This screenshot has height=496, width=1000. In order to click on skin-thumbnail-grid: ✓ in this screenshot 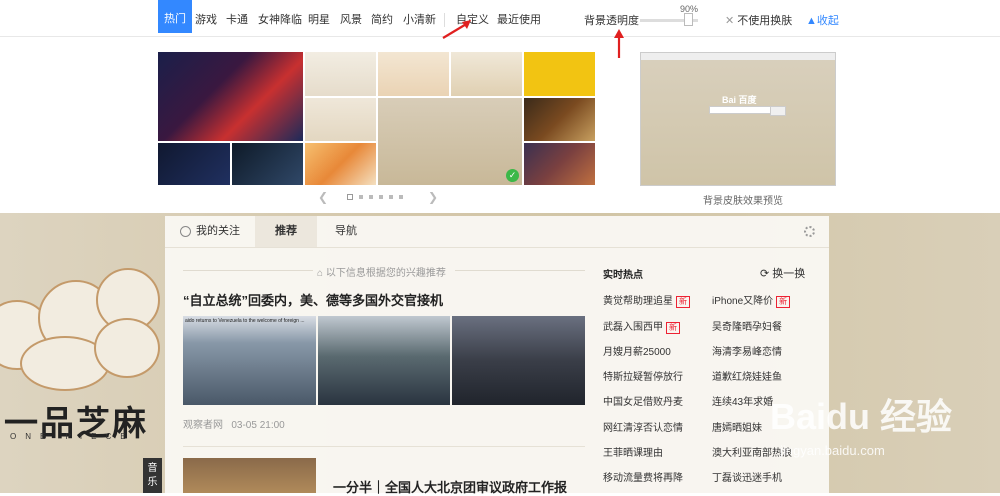, I will do `click(376, 118)`.